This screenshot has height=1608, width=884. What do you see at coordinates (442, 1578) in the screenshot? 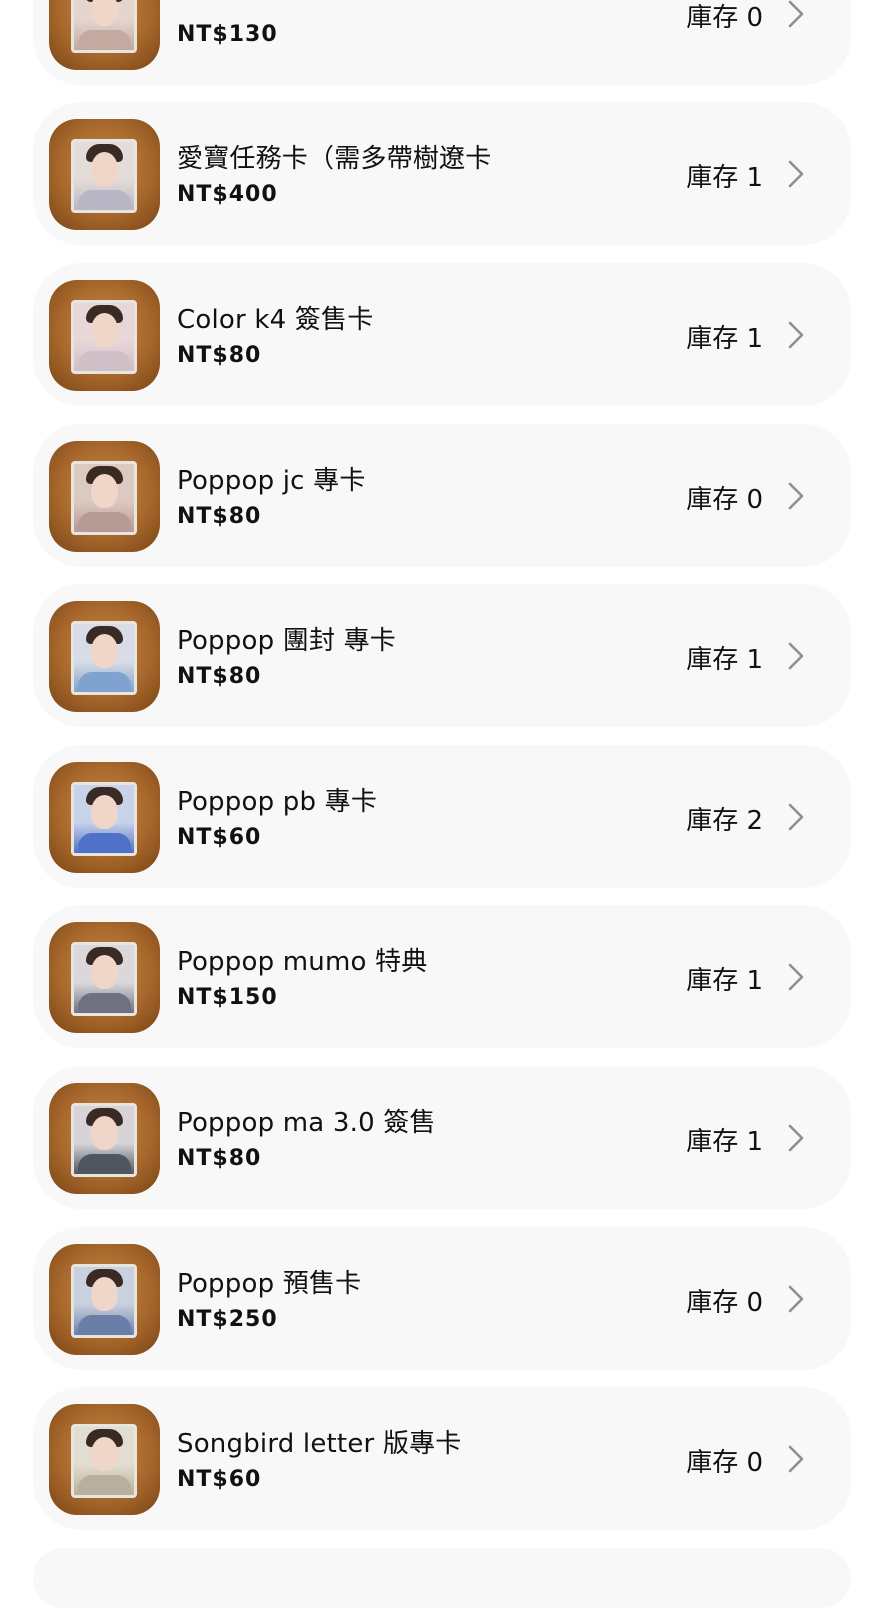
I see `list-item-partial` at bounding box center [442, 1578].